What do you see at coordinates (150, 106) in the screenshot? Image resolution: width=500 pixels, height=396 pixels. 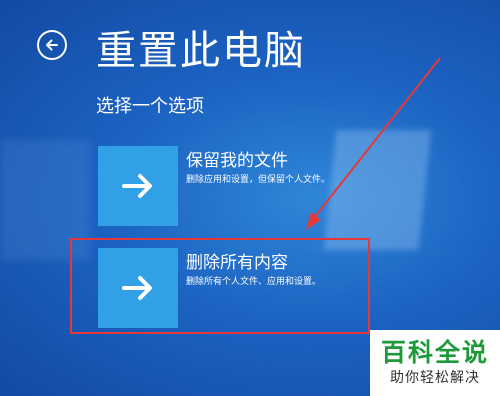 I see `choose-option-label: 选择一个选项` at bounding box center [150, 106].